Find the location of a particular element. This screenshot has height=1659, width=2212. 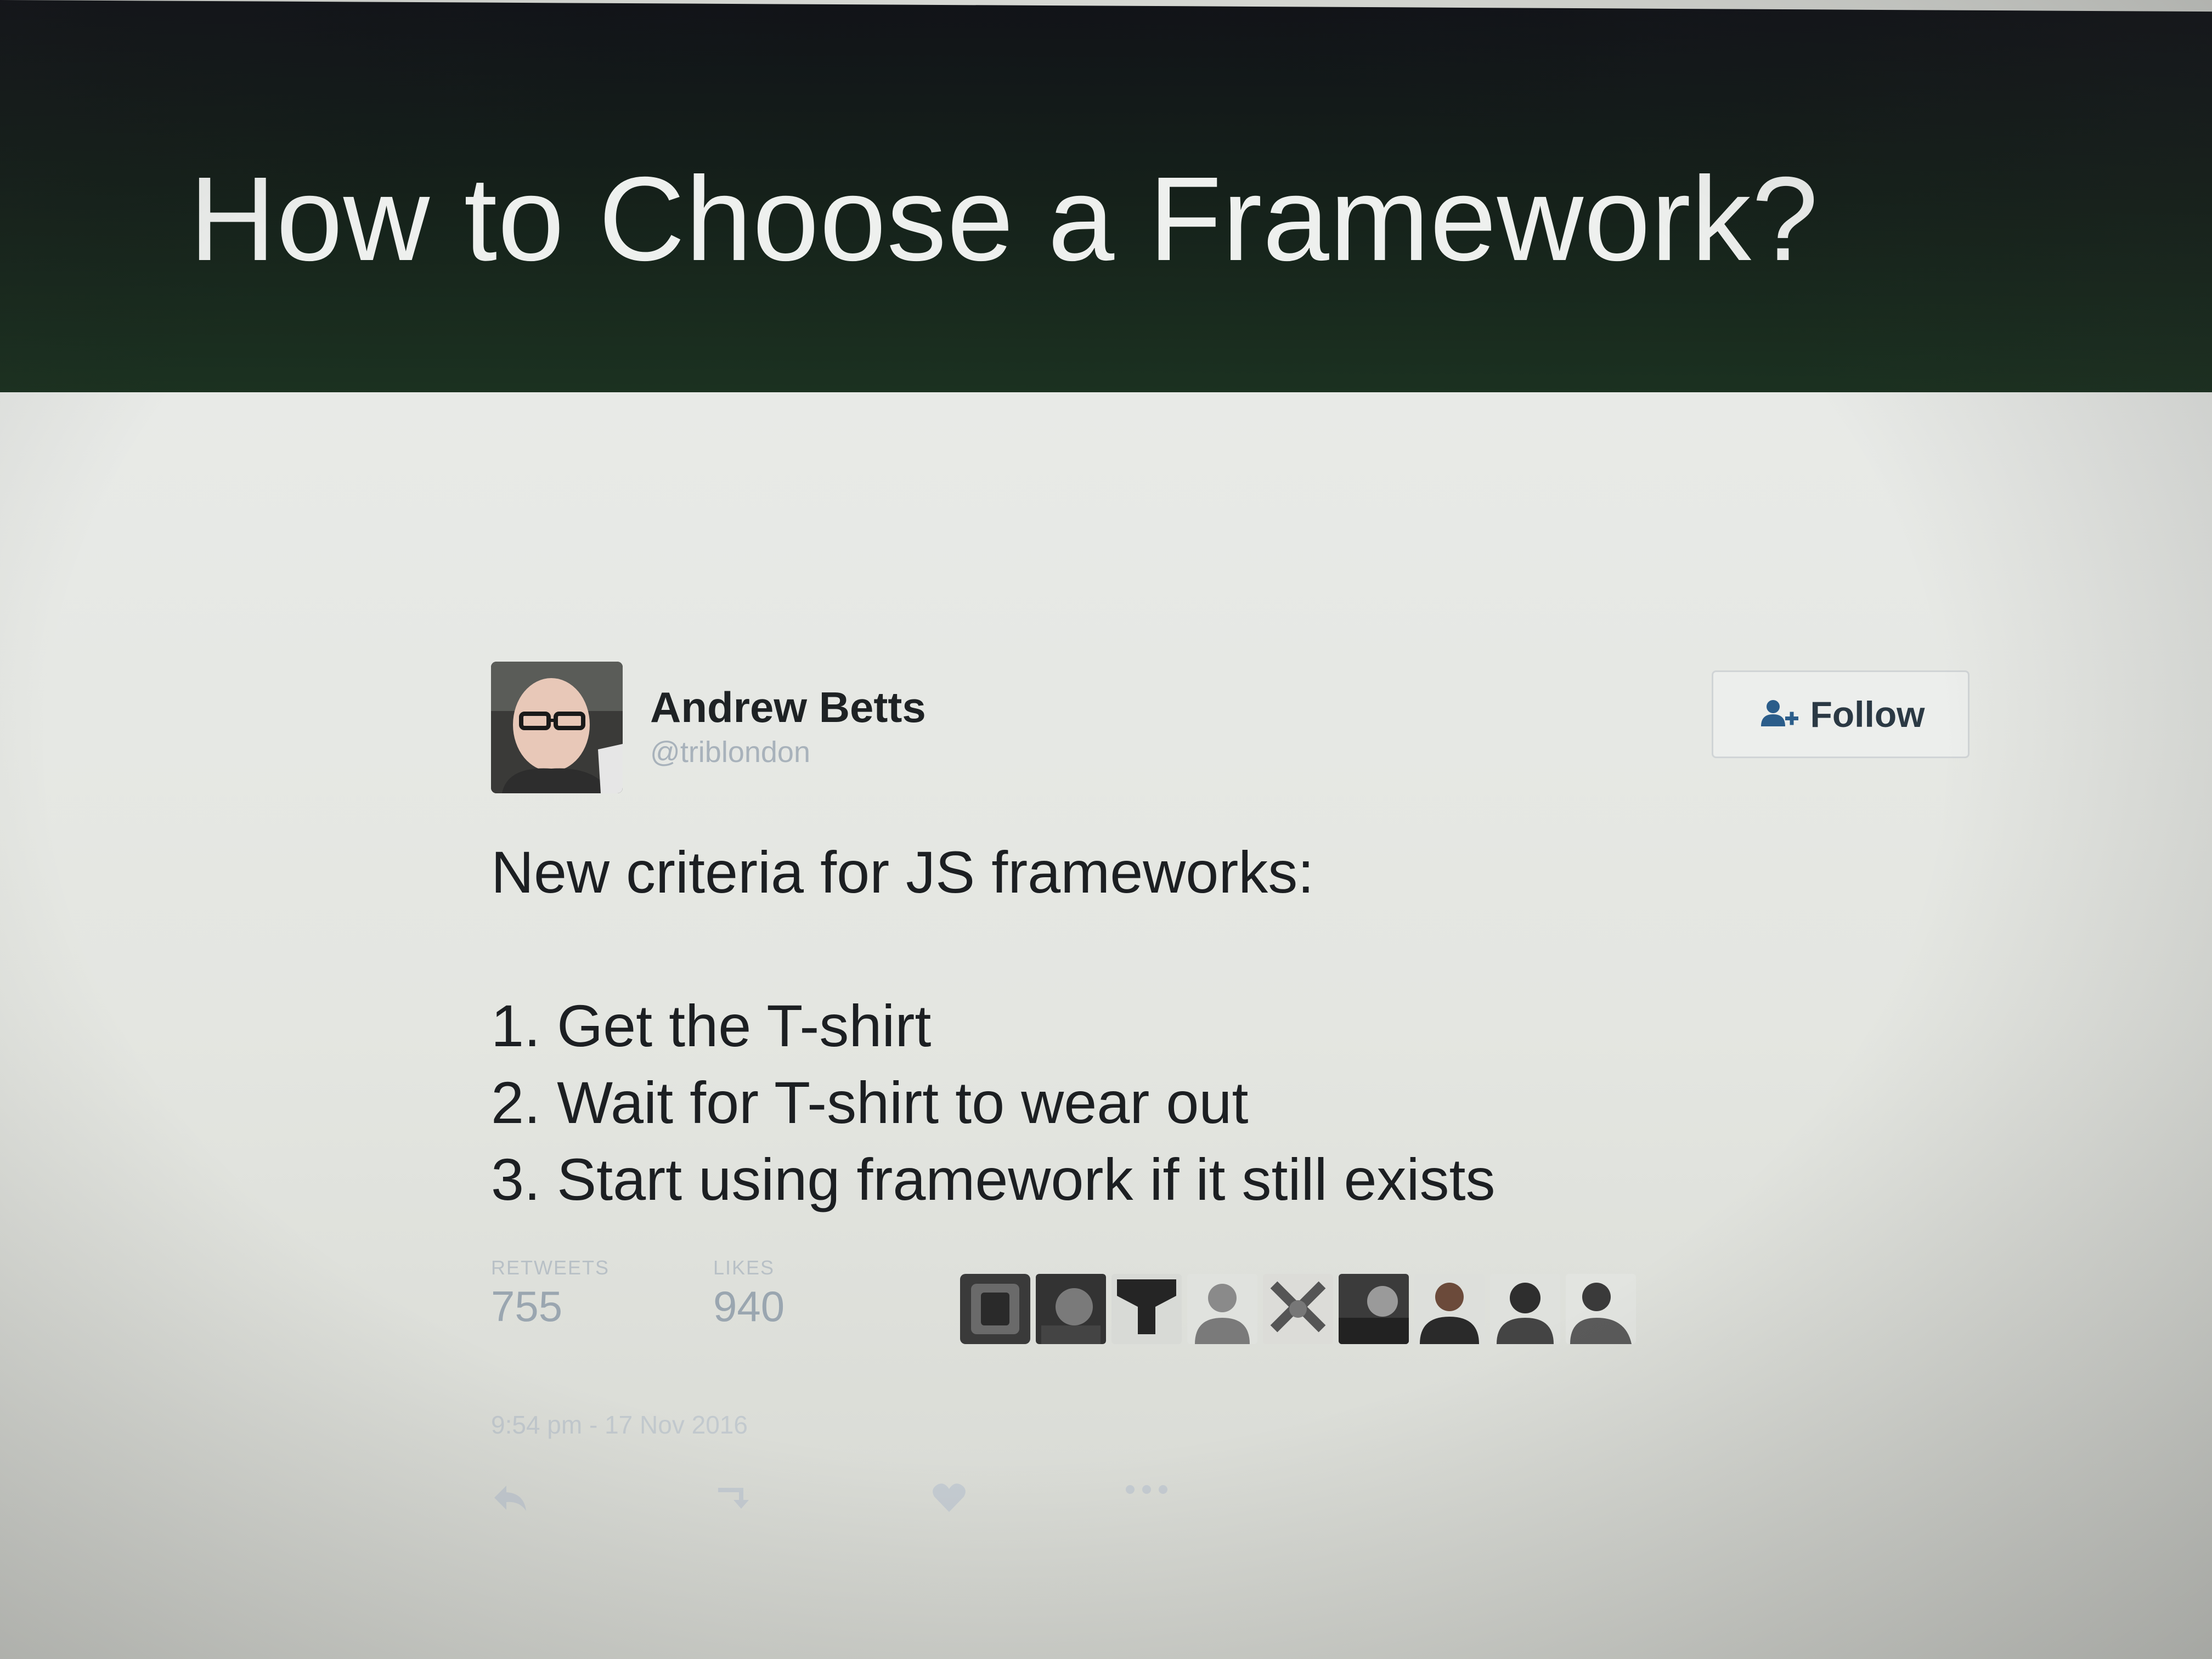

tweet-timestamp: 9:54 pm - 17 Nov 2016 is located at coordinates (620, 1425).